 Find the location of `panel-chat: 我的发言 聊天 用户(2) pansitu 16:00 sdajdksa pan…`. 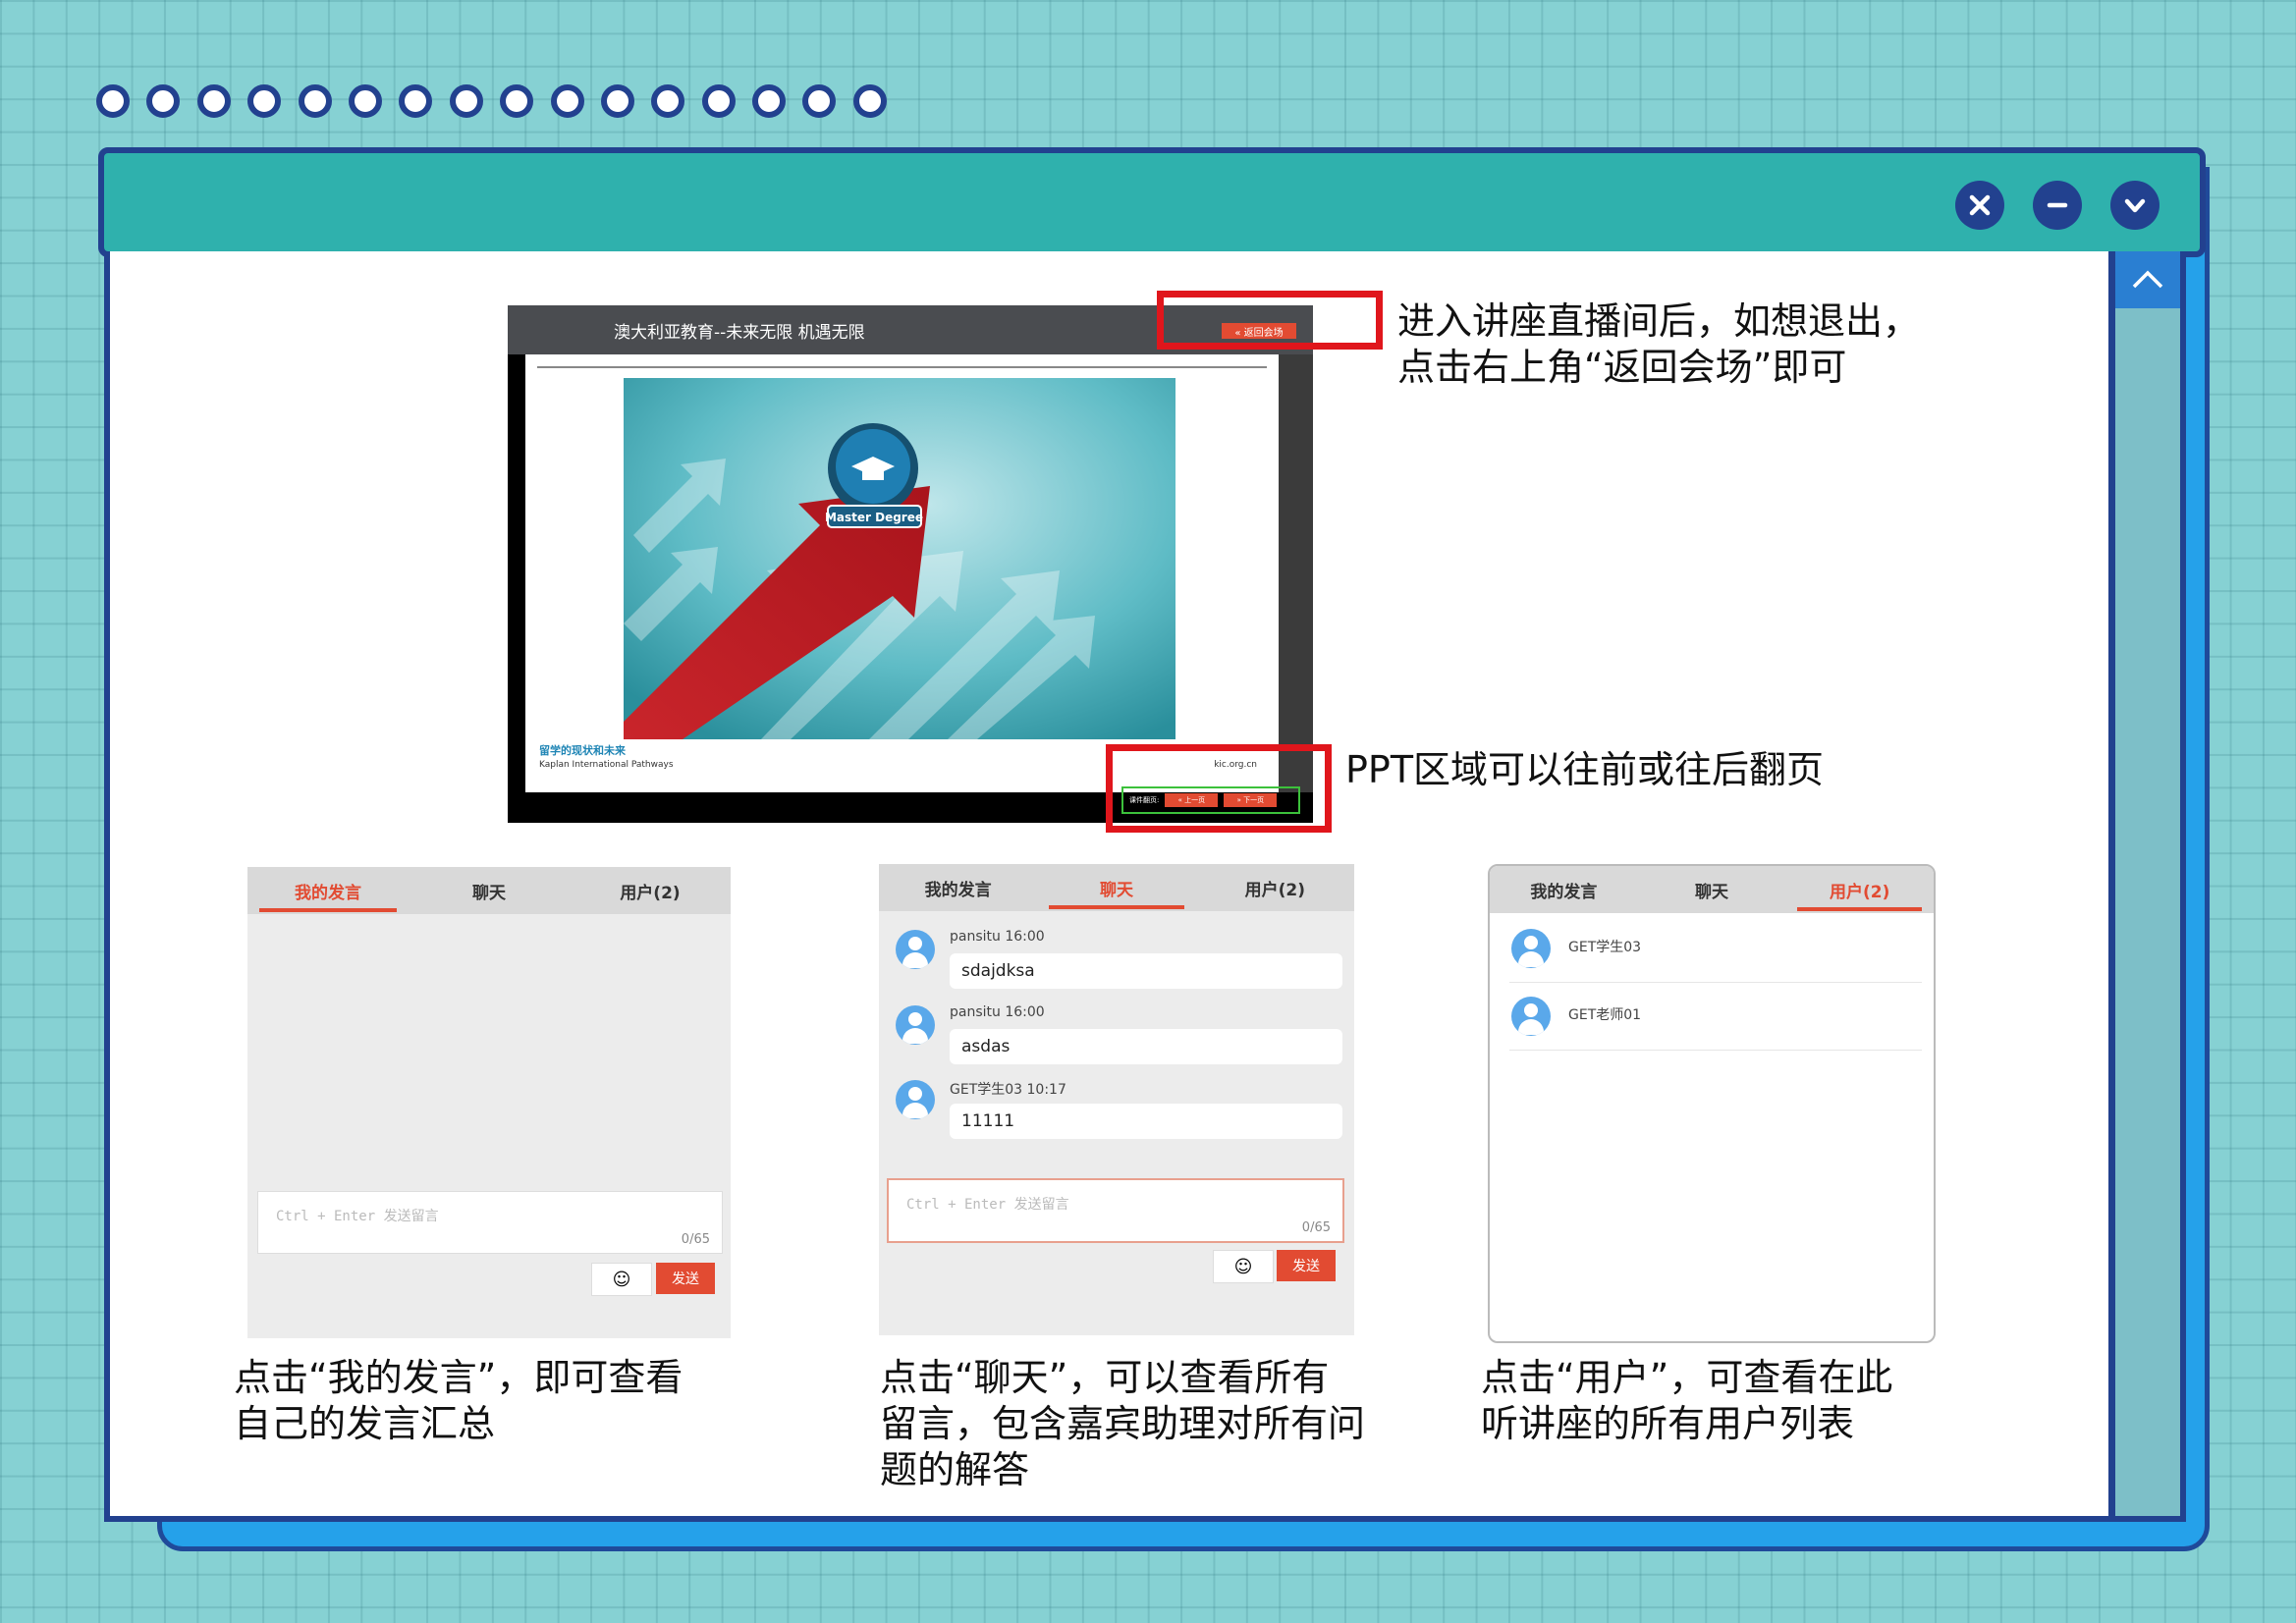

panel-chat: 我的发言 聊天 用户(2) pansitu 16:00 sdajdksa pan… is located at coordinates (1116, 1099).